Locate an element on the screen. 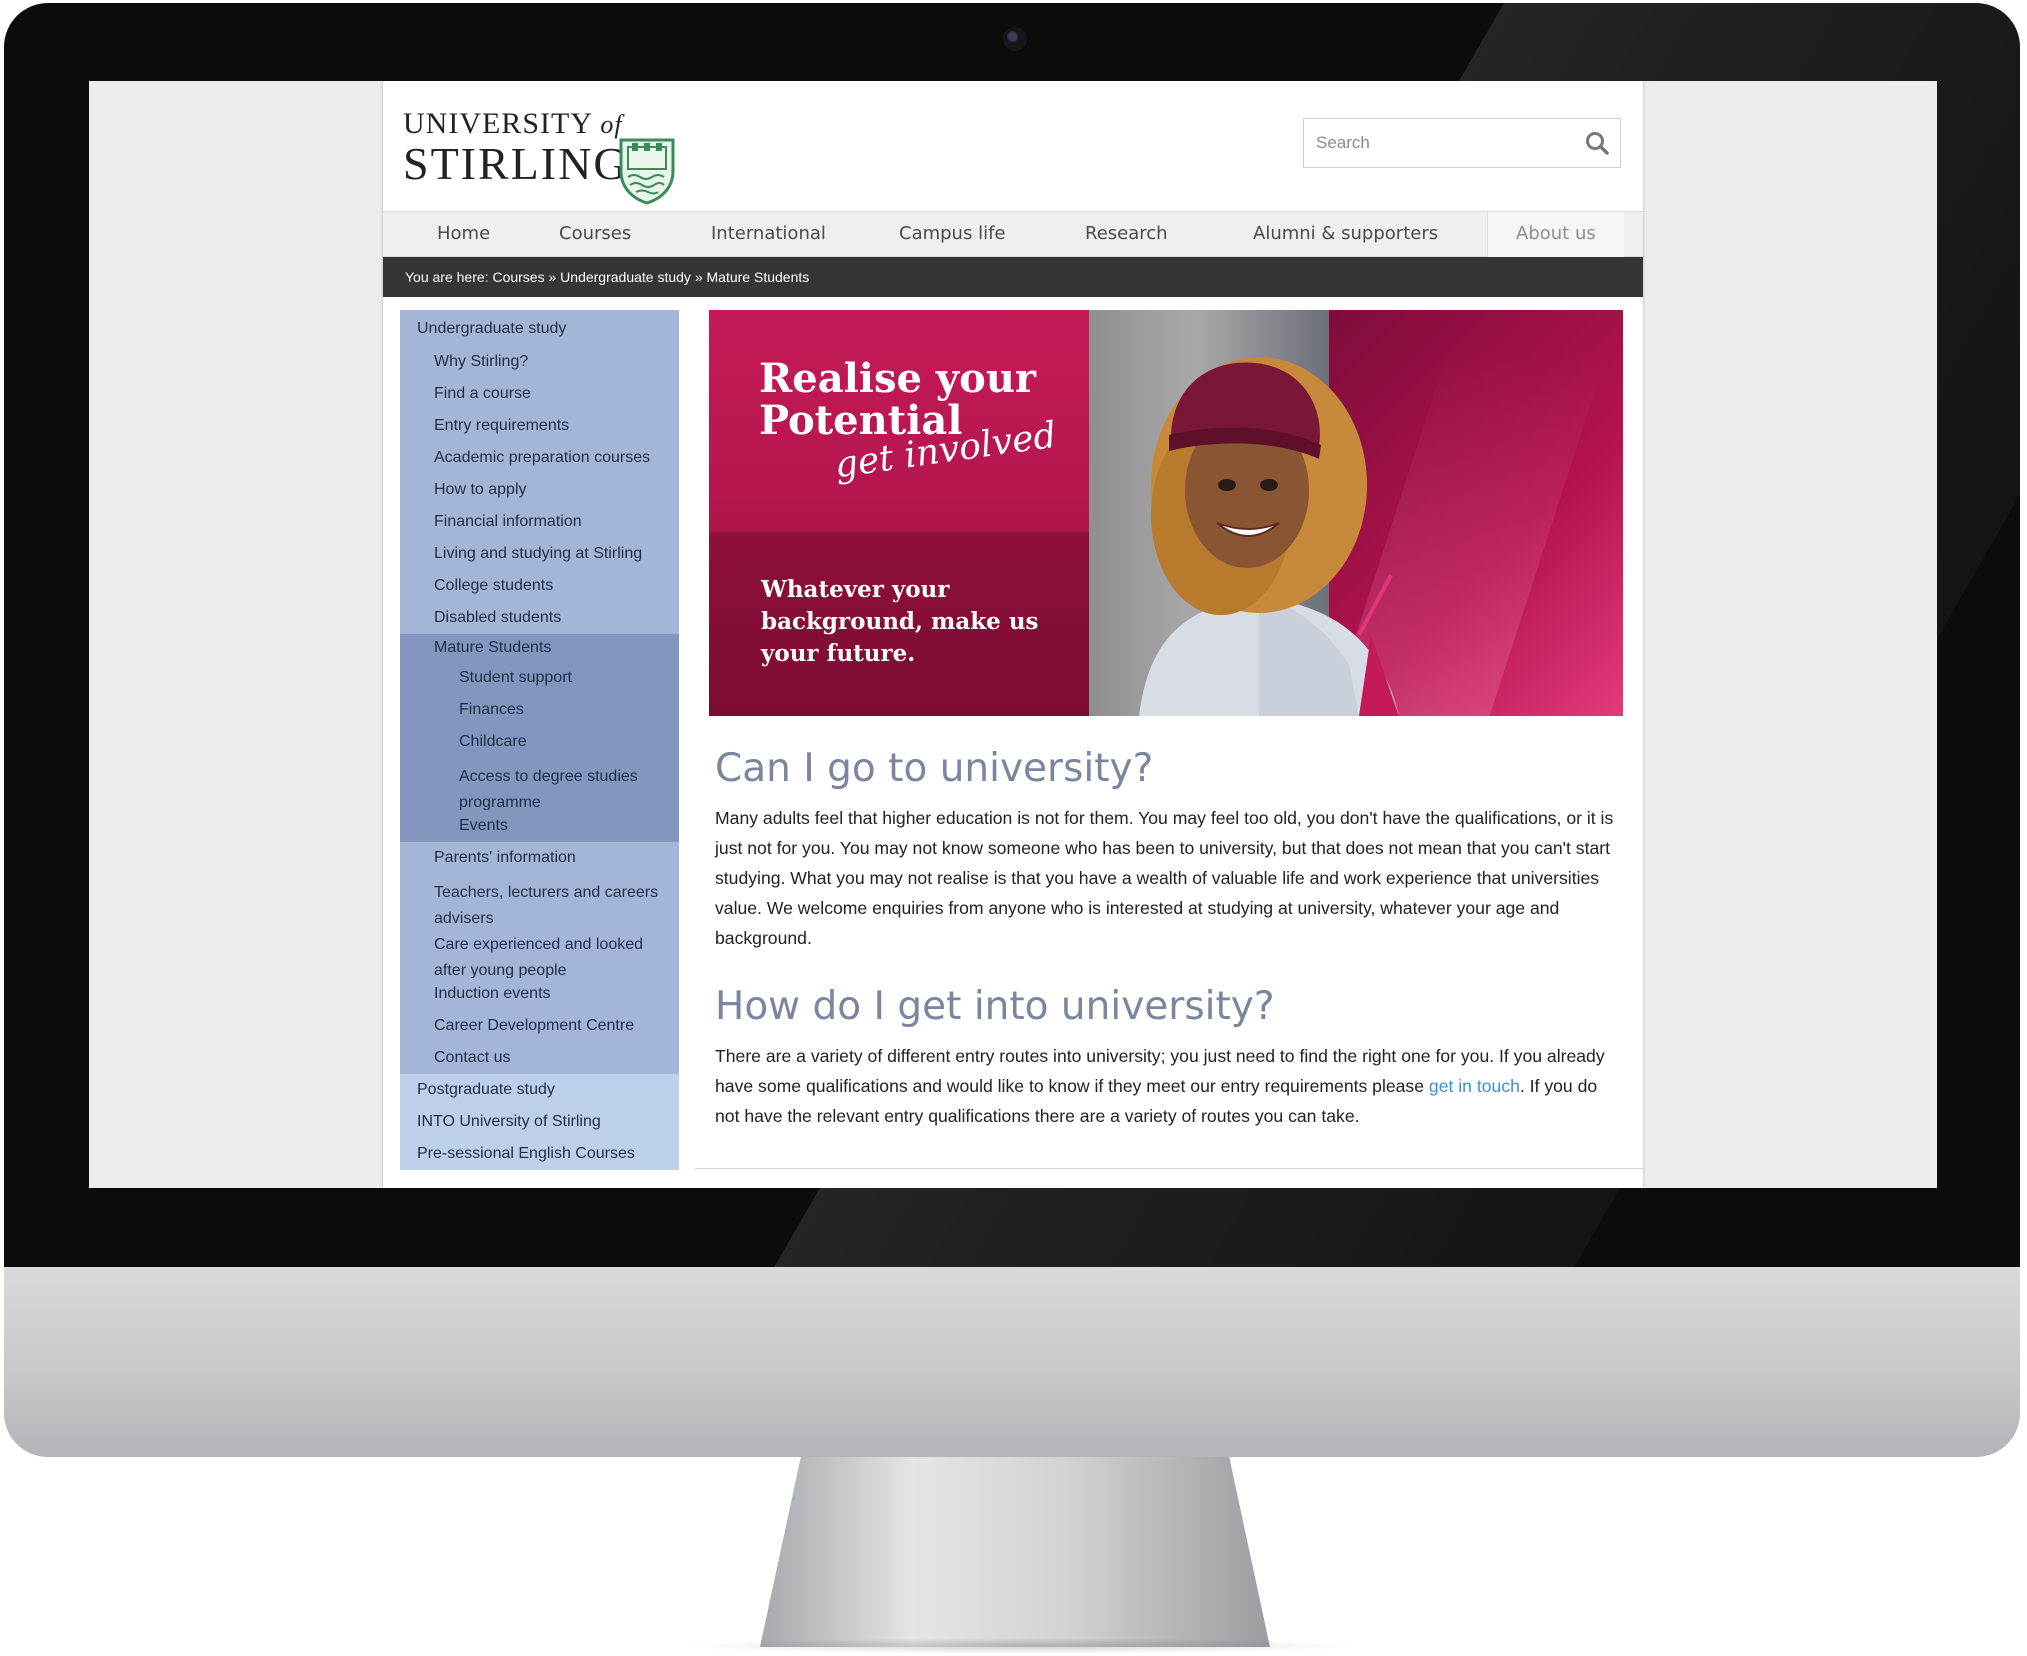 Image resolution: width=2027 pixels, height=1656 pixels. sidebar-item-teachers-lecturers: Teachers, lecturers and careers advisers is located at coordinates (539, 900).